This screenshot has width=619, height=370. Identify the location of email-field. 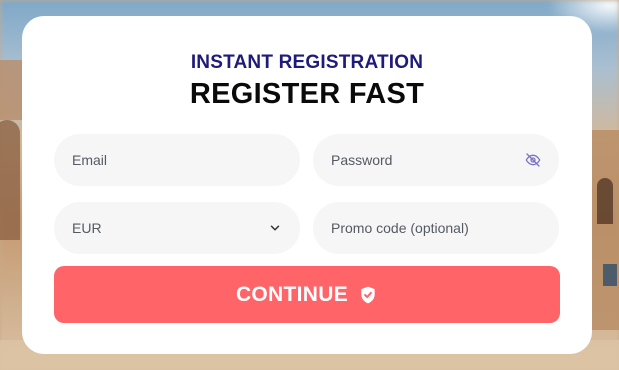
(177, 160).